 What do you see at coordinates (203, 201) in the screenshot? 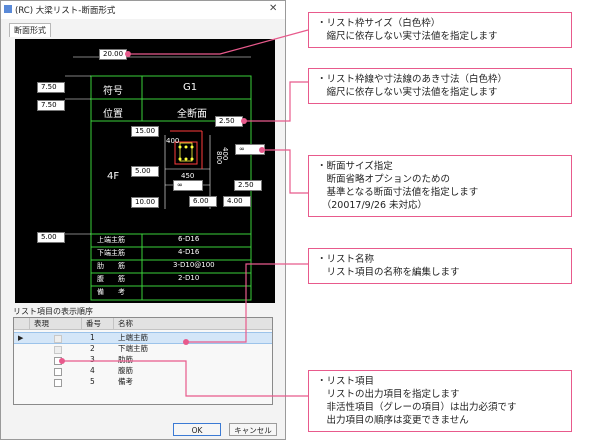
I see `dim-bottom-a: 6.00` at bounding box center [203, 201].